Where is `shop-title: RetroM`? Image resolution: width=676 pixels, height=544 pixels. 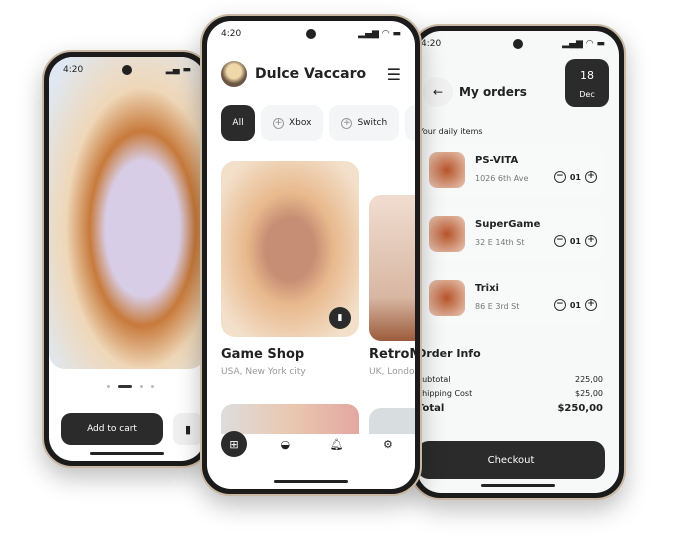 shop-title: RetroM is located at coordinates (392, 354).